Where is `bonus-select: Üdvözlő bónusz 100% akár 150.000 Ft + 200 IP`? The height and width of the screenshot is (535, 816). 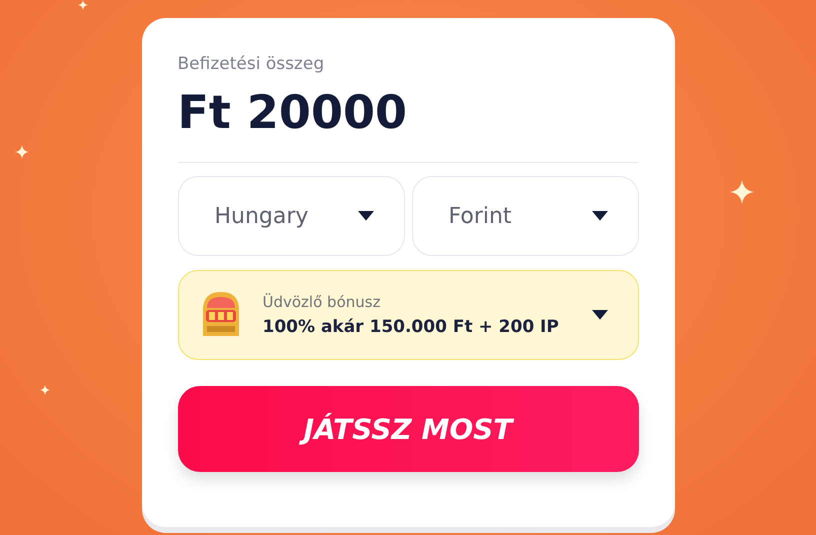 bonus-select: Üdvözlő bónusz 100% akár 150.000 Ft + 200 IP is located at coordinates (408, 315).